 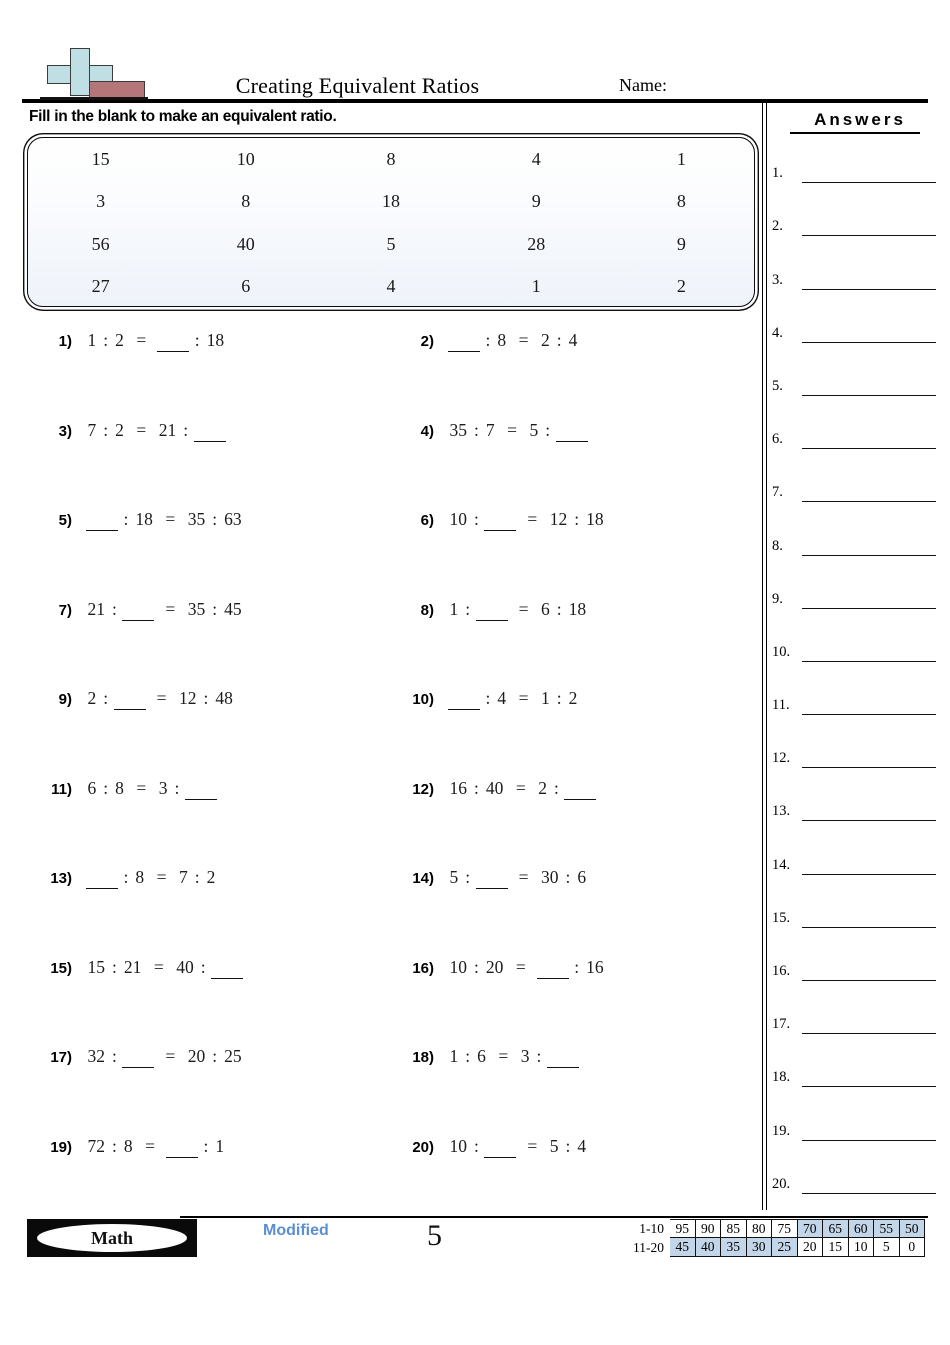 I want to click on answer-line-item: 16., so click(x=855, y=958).